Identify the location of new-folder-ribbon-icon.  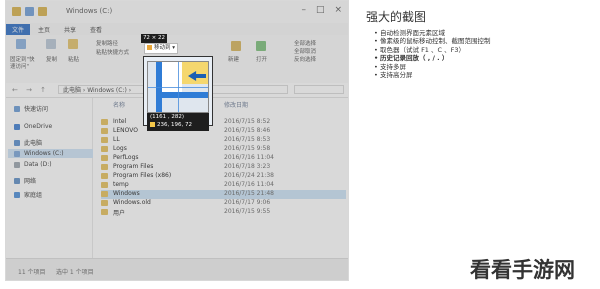
(236, 46).